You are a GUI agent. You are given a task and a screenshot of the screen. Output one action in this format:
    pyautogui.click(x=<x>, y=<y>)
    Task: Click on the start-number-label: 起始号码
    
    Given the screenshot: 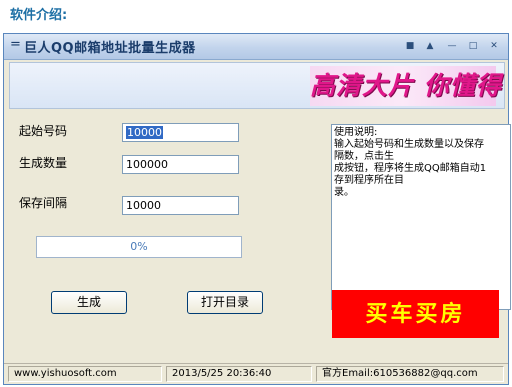 What is the action you would take?
    pyautogui.click(x=43, y=131)
    